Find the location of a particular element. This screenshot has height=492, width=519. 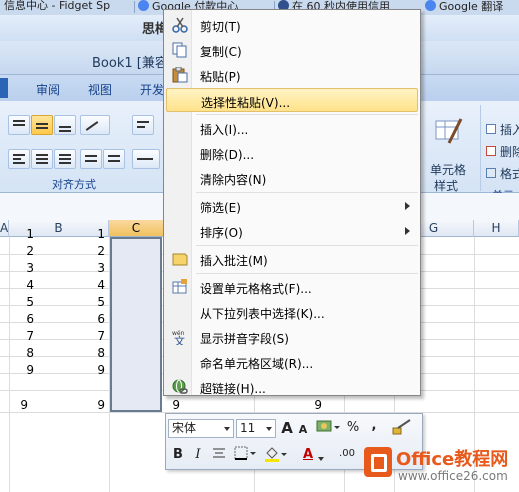

menu-item-sort: 排序(O) is located at coordinates (292, 231).